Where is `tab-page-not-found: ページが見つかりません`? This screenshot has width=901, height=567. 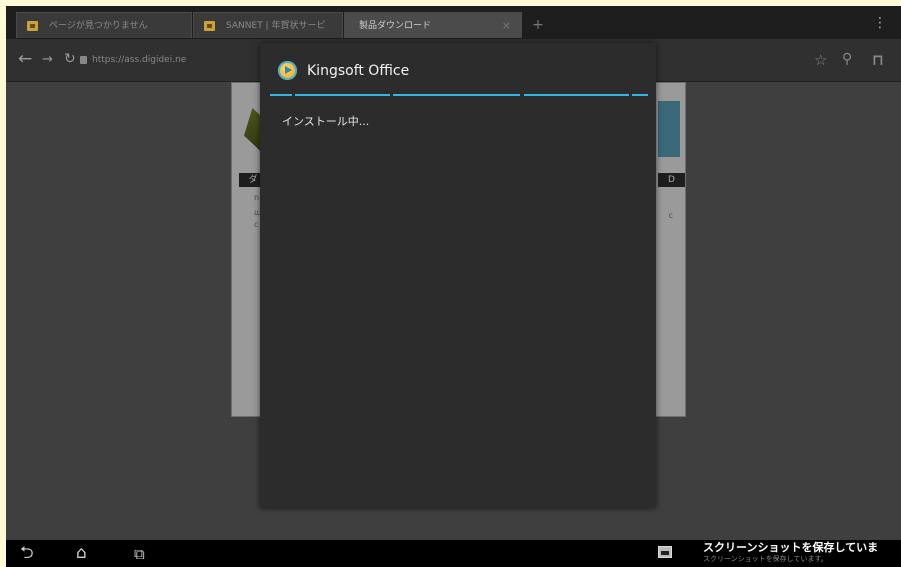 tab-page-not-found: ページが見つかりません is located at coordinates (104, 25).